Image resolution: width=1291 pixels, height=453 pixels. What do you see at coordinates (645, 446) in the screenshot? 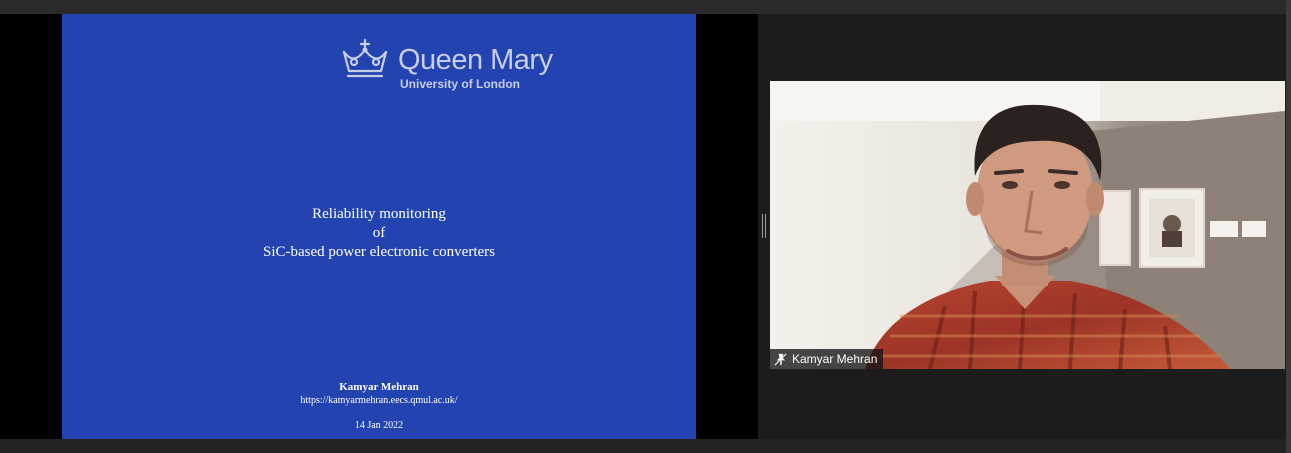
I see `window-bottom-bar` at bounding box center [645, 446].